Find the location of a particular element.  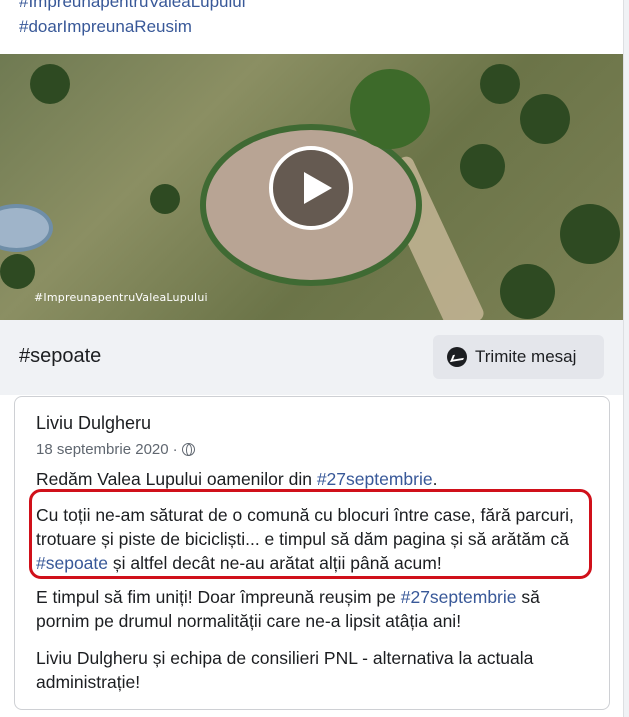

post-date-text: 18 septembrie 2020 is located at coordinates (102, 449).